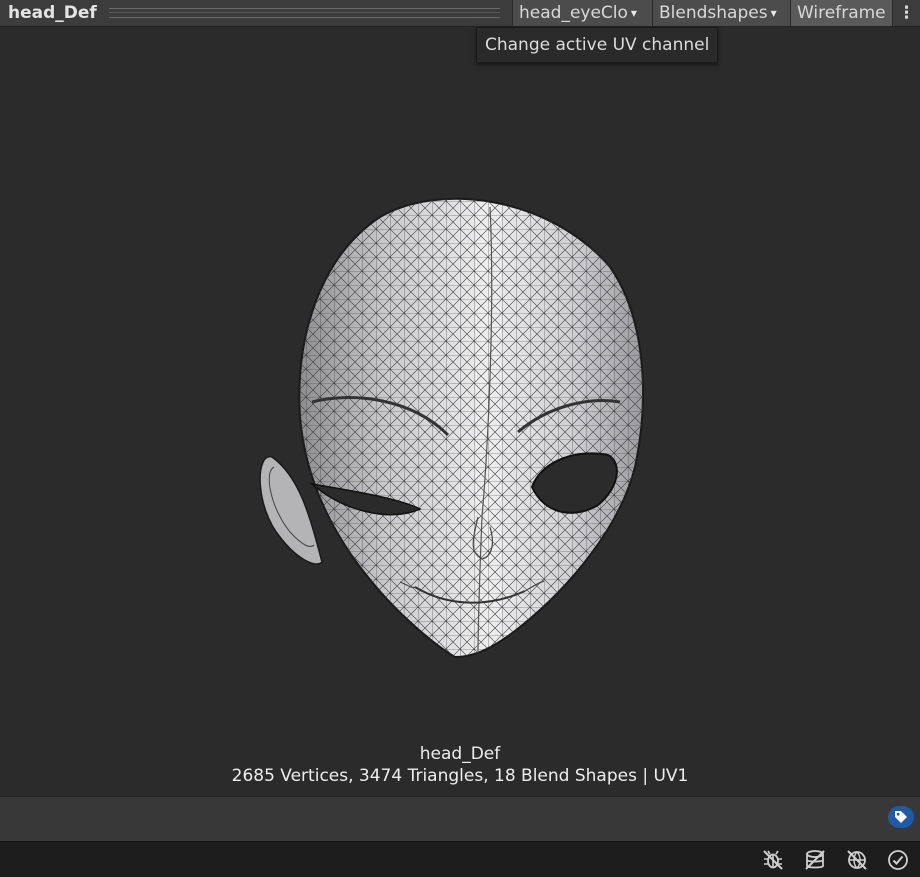 The width and height of the screenshot is (920, 877). Describe the element at coordinates (841, 13) in the screenshot. I see `wireframe-toggle: Wireframe` at that location.